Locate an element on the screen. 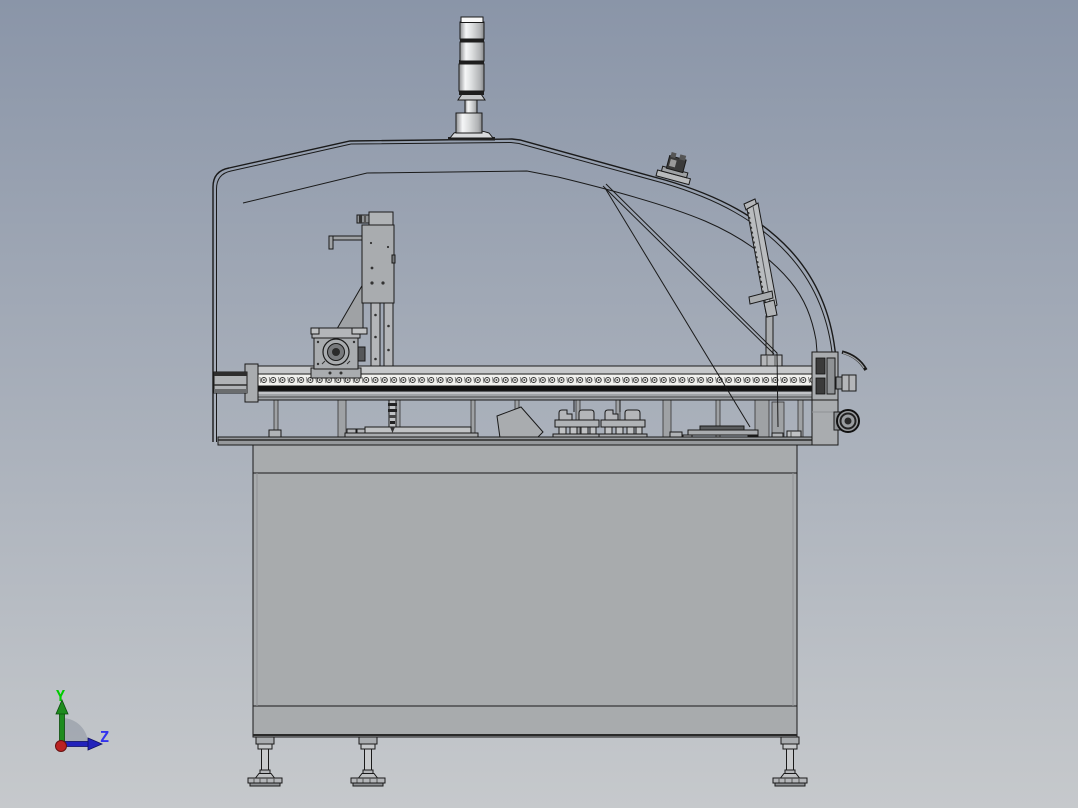 This screenshot has width=1078, height=808. x-axis-ball is located at coordinates (61, 746).